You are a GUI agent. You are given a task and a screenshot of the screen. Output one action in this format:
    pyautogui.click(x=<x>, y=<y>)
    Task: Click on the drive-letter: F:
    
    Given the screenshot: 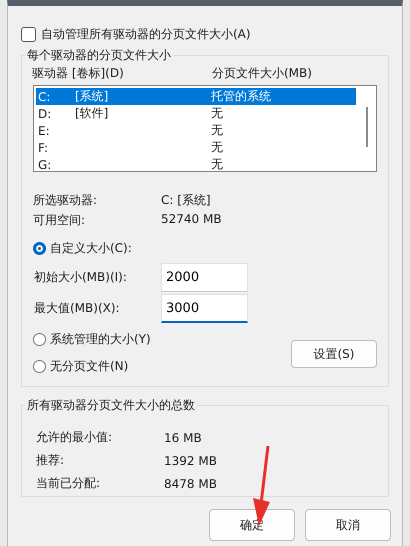 What is the action you would take?
    pyautogui.click(x=44, y=147)
    